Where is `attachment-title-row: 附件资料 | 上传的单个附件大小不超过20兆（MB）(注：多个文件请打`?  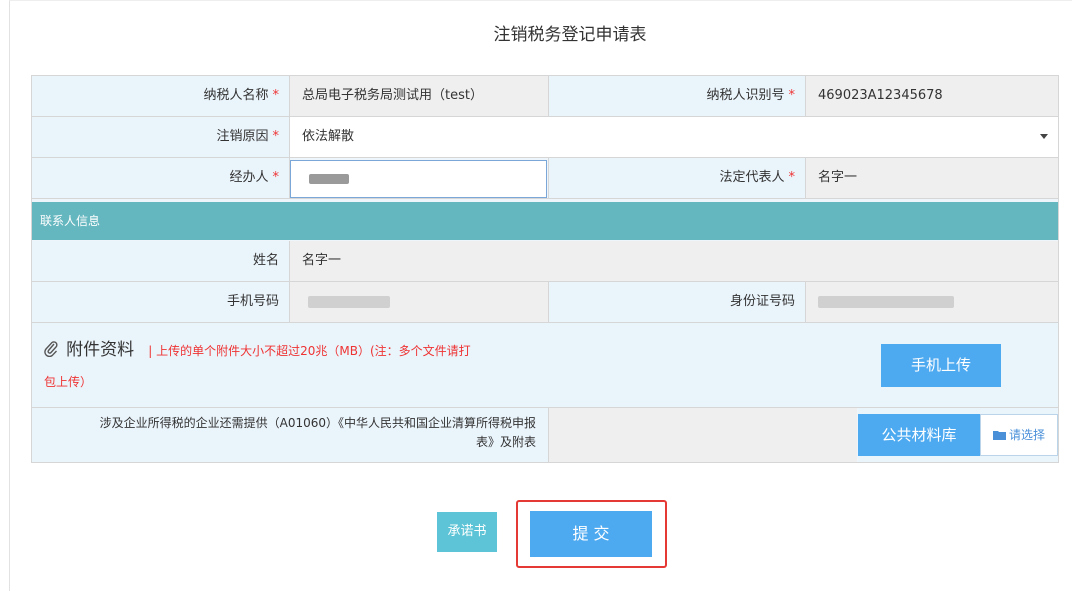
attachment-title-row: 附件资料 | 上传的单个附件大小不超过20兆（MB）(注：多个文件请打 is located at coordinates (257, 347).